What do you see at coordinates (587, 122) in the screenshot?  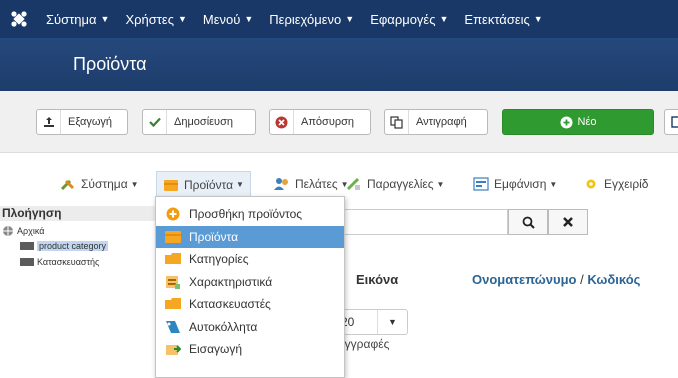 I see `new-label: Νέο` at bounding box center [587, 122].